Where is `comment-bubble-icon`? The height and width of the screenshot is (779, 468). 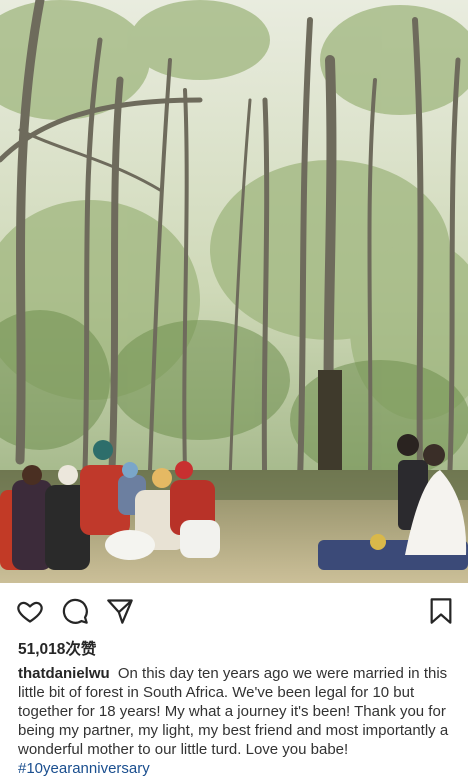 comment-bubble-icon is located at coordinates (75, 611).